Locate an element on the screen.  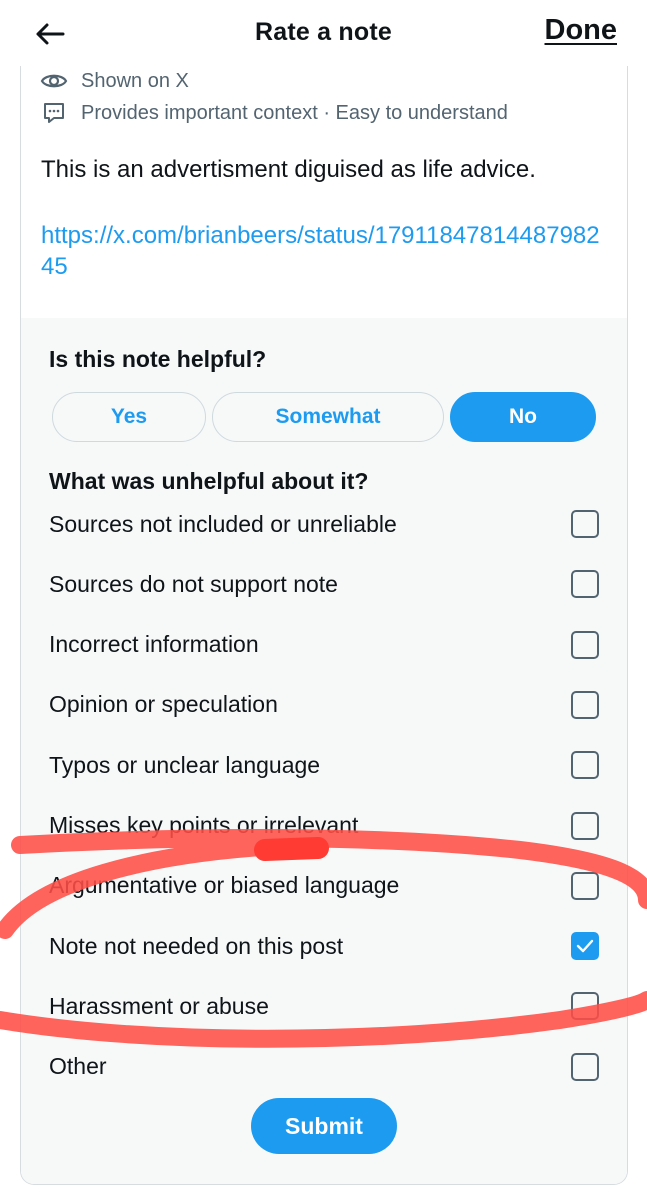
reason-label: Sources not included or unreliable is located at coordinates (223, 523).